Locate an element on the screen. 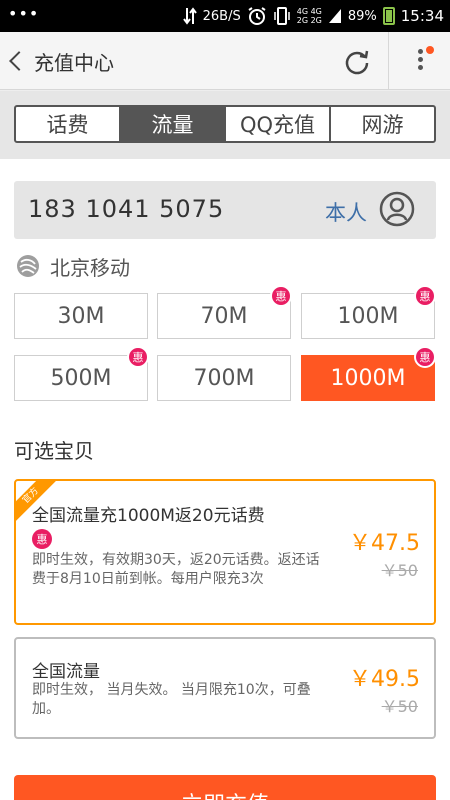  plan-option-700m: 700M is located at coordinates (224, 378).